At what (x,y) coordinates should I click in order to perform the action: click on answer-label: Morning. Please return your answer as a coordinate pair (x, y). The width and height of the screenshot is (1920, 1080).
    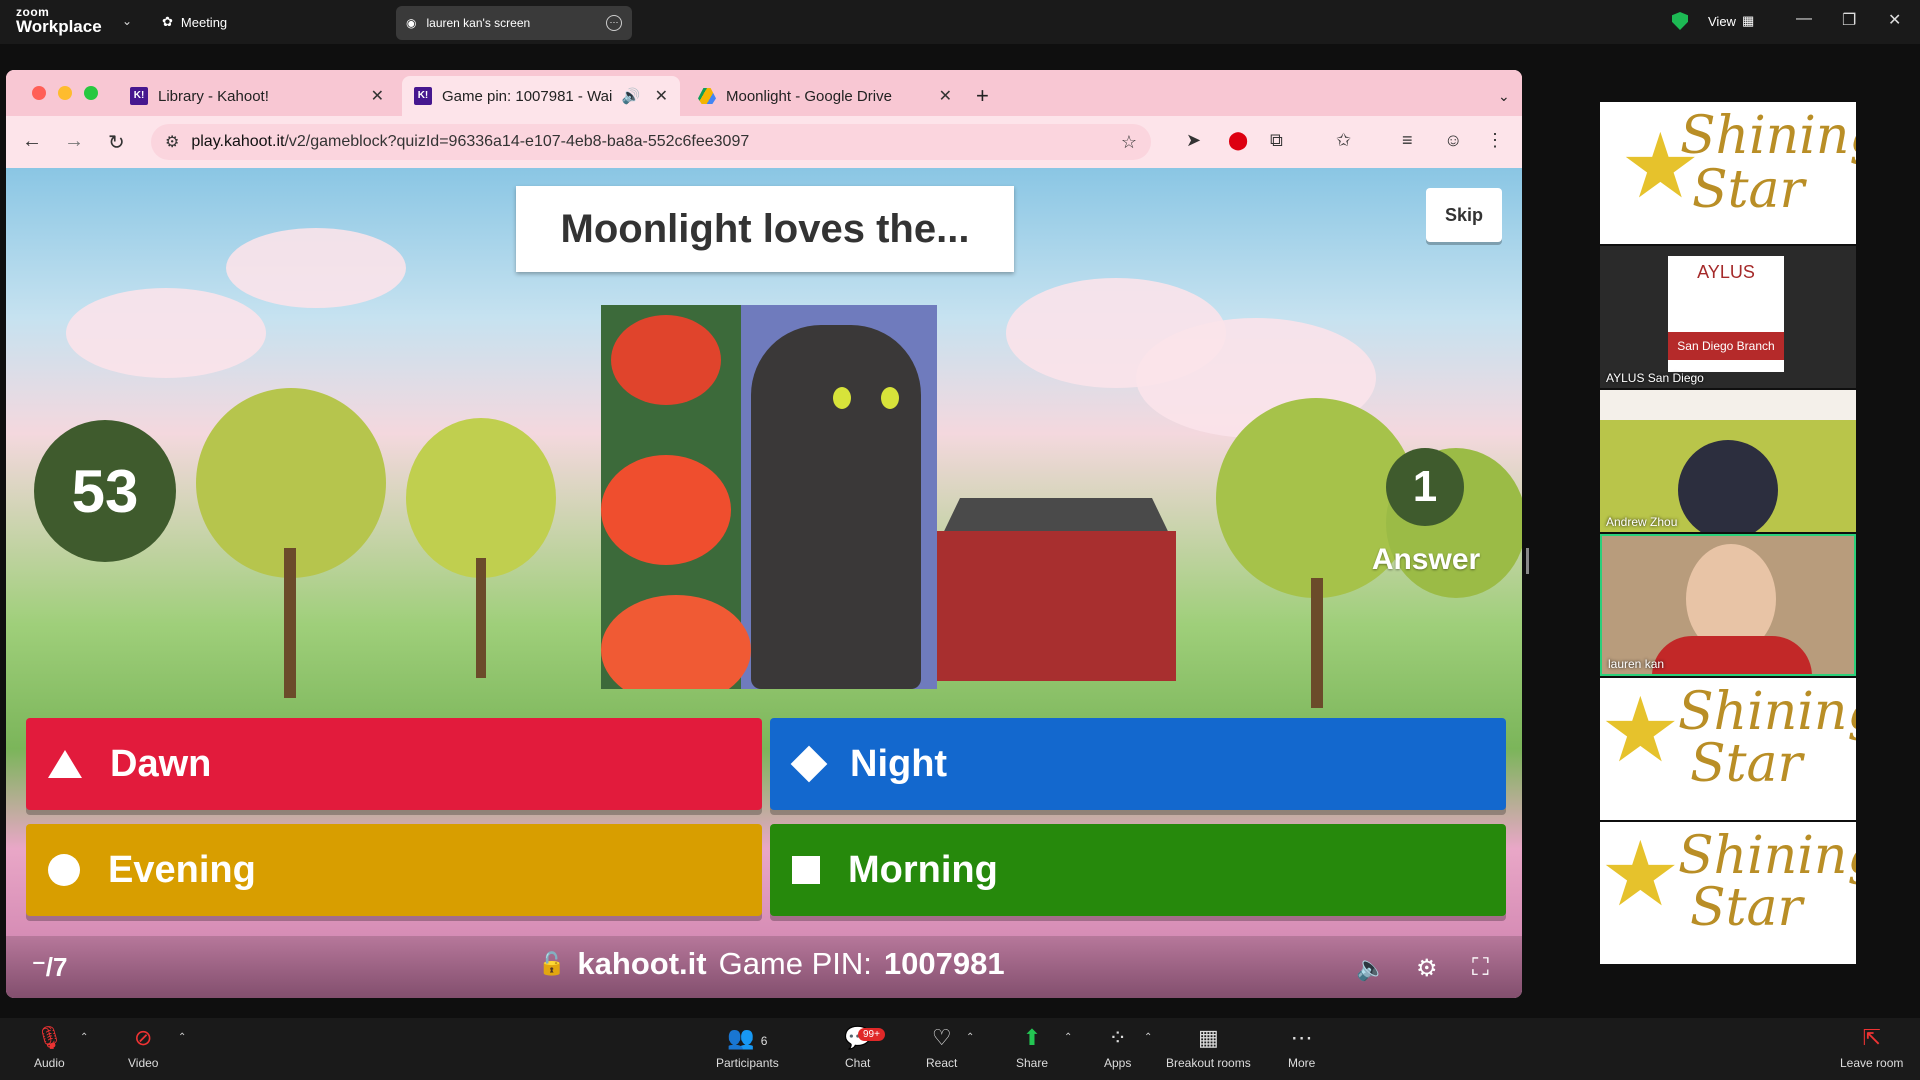
    Looking at the image, I should click on (923, 869).